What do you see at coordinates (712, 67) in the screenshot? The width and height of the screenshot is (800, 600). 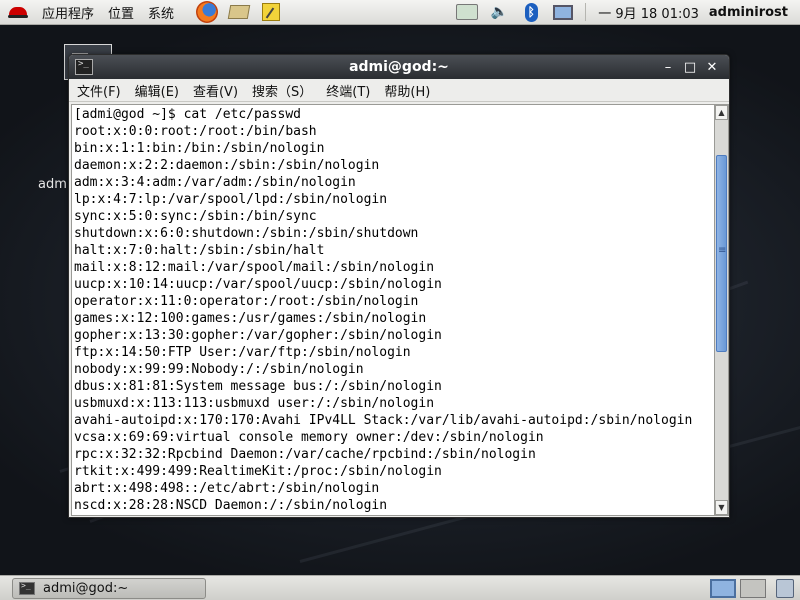 I see `close-button: ✕` at bounding box center [712, 67].